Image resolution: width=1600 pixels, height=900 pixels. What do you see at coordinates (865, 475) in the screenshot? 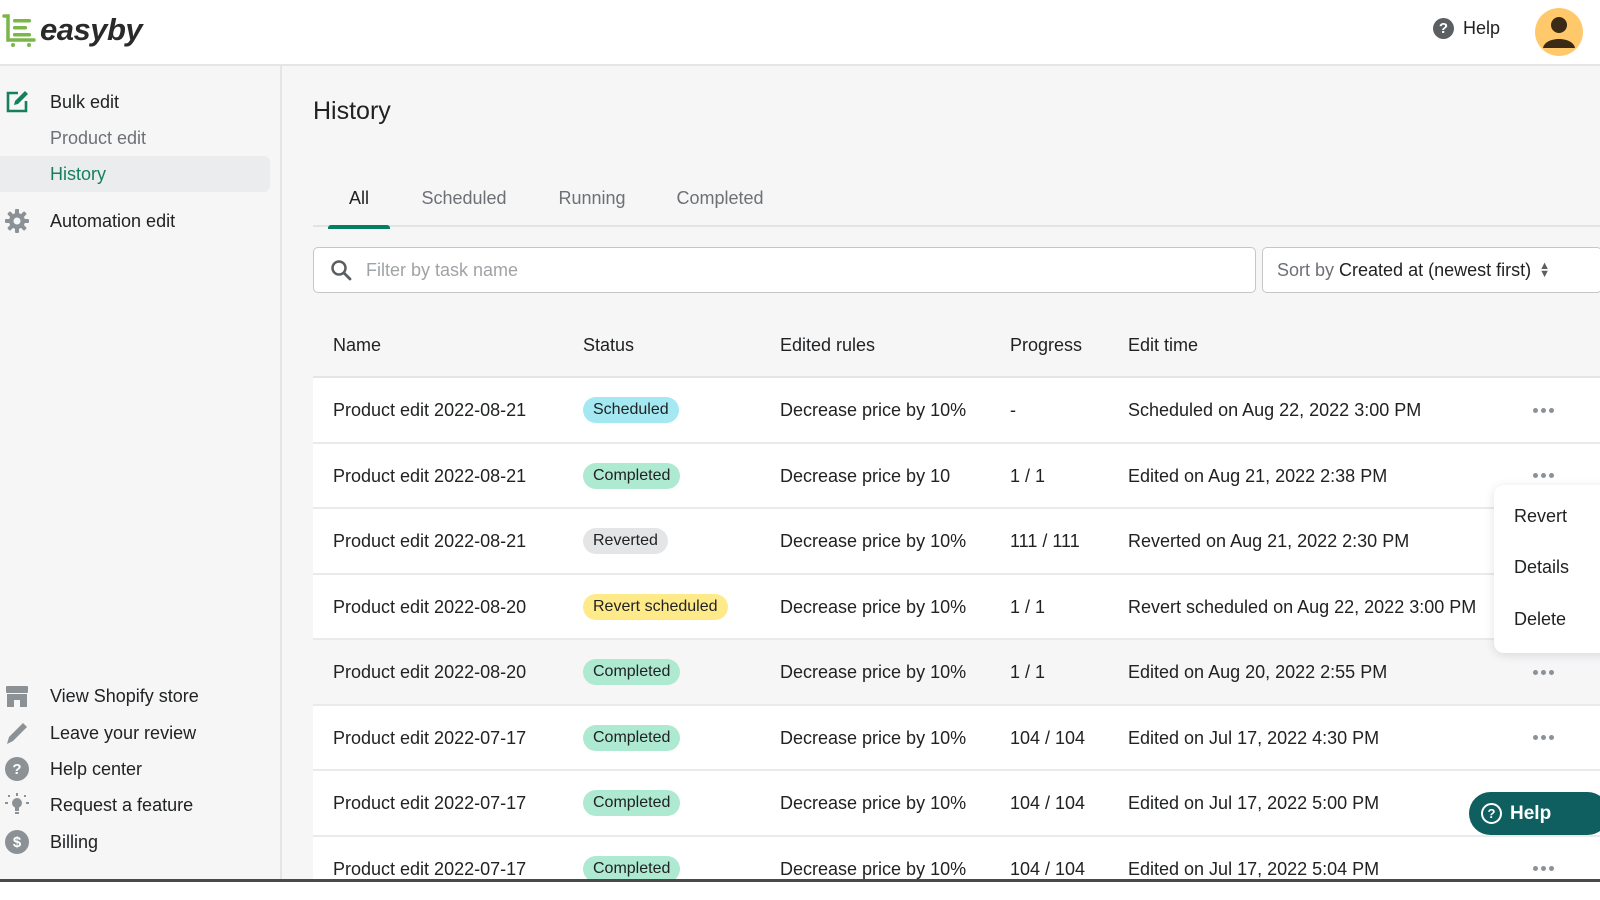
I see `edited-rule: Decrease price by 10` at bounding box center [865, 475].